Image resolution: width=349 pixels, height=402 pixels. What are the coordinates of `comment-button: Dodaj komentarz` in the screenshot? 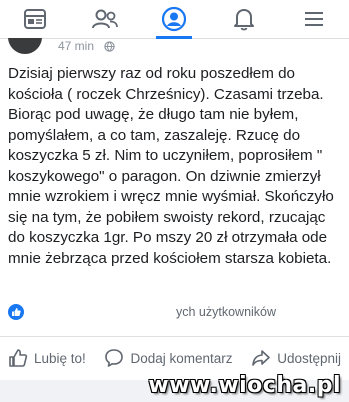 It's located at (168, 358).